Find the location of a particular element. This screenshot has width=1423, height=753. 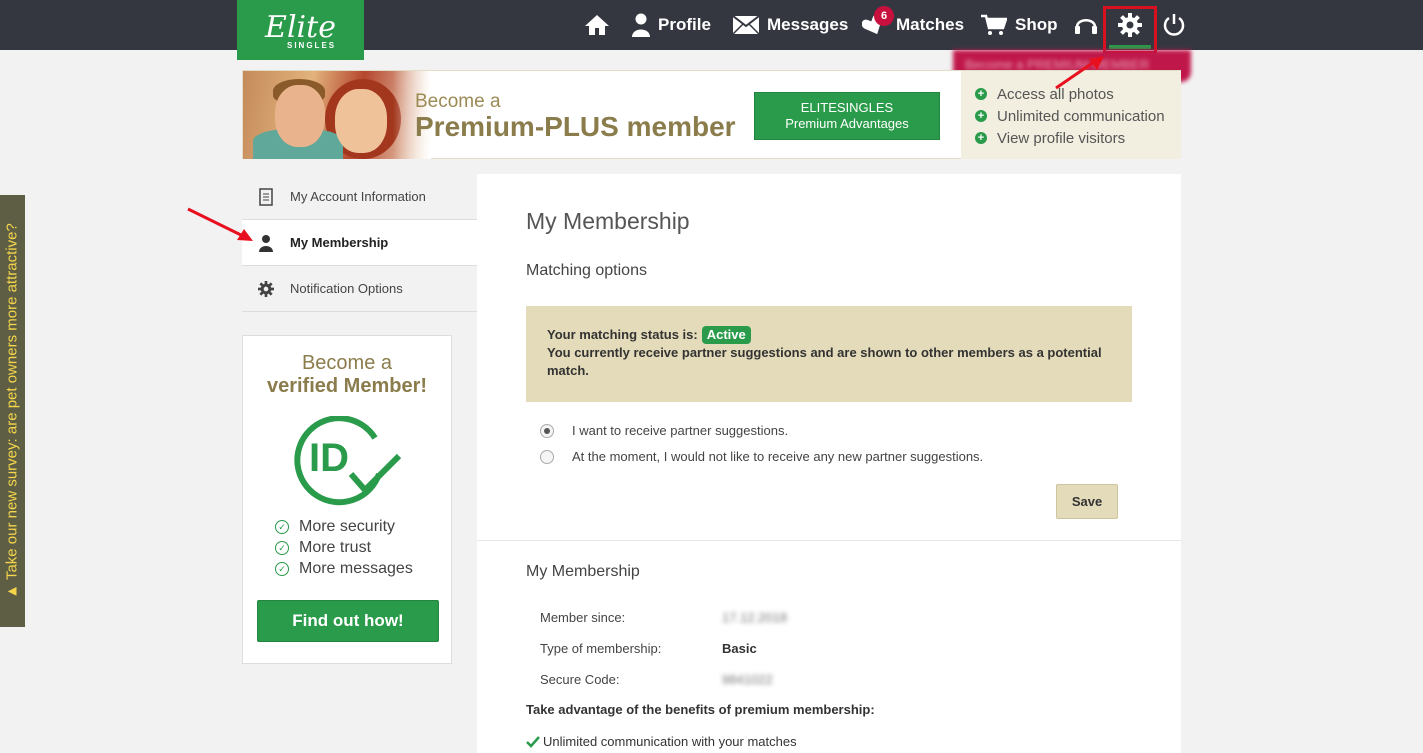

member-since-label: Member since: is located at coordinates (583, 617).